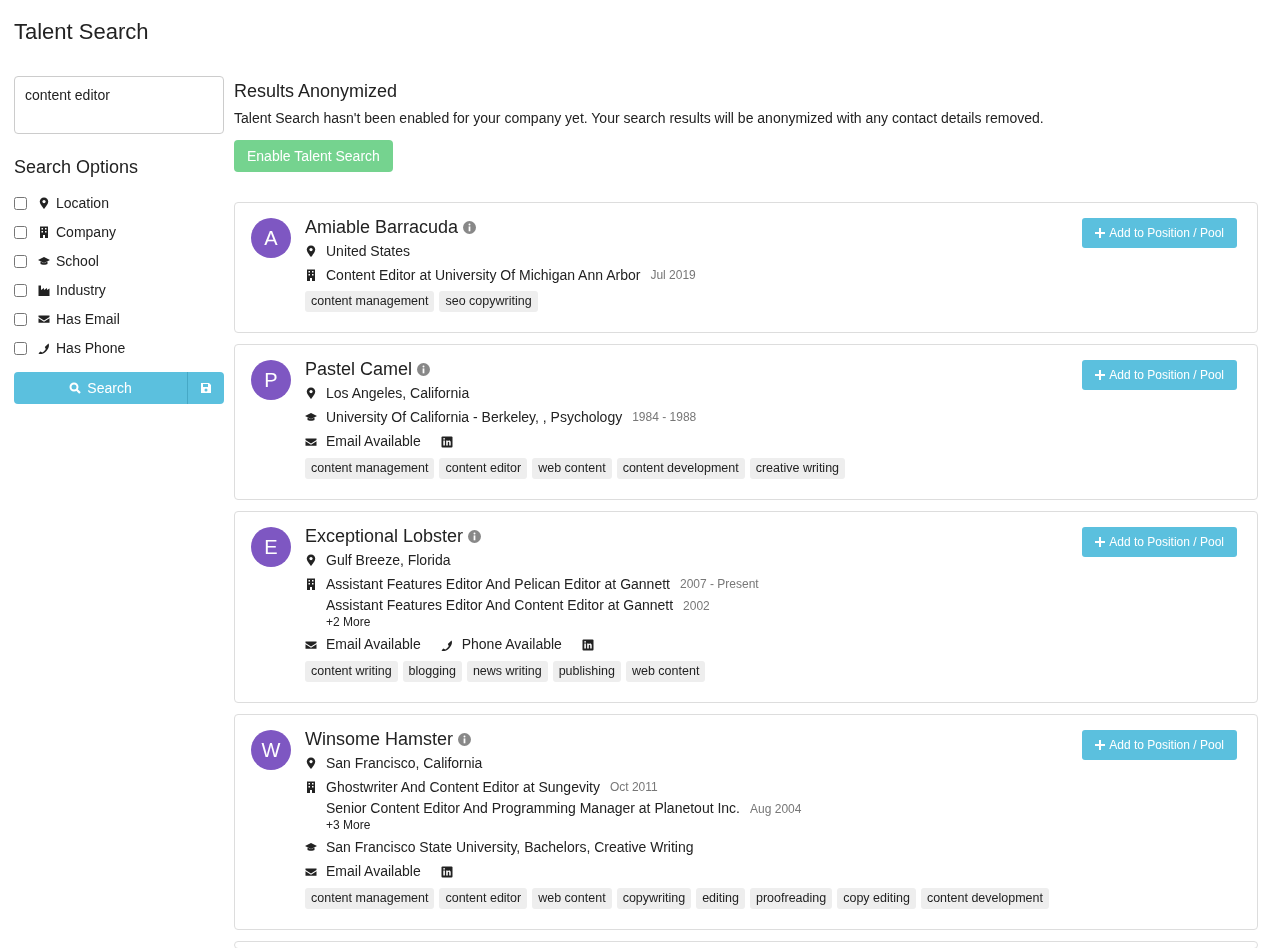  What do you see at coordinates (206, 388) in the screenshot?
I see `save-icon` at bounding box center [206, 388].